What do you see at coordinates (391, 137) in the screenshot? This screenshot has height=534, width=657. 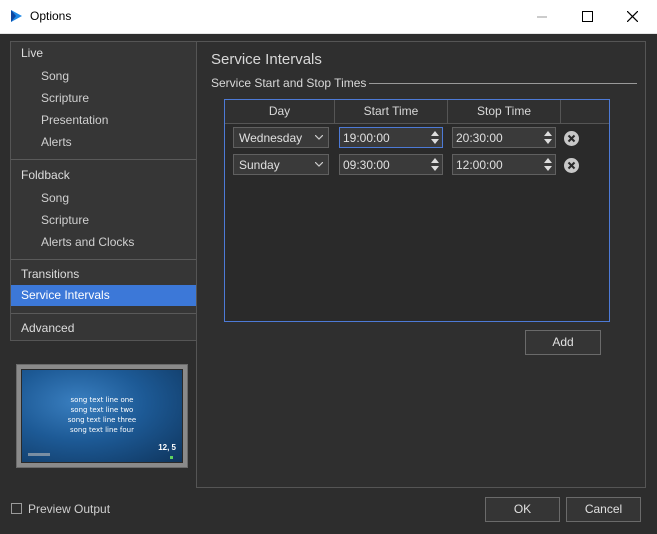 I see `start-time-field: 19:00:00` at bounding box center [391, 137].